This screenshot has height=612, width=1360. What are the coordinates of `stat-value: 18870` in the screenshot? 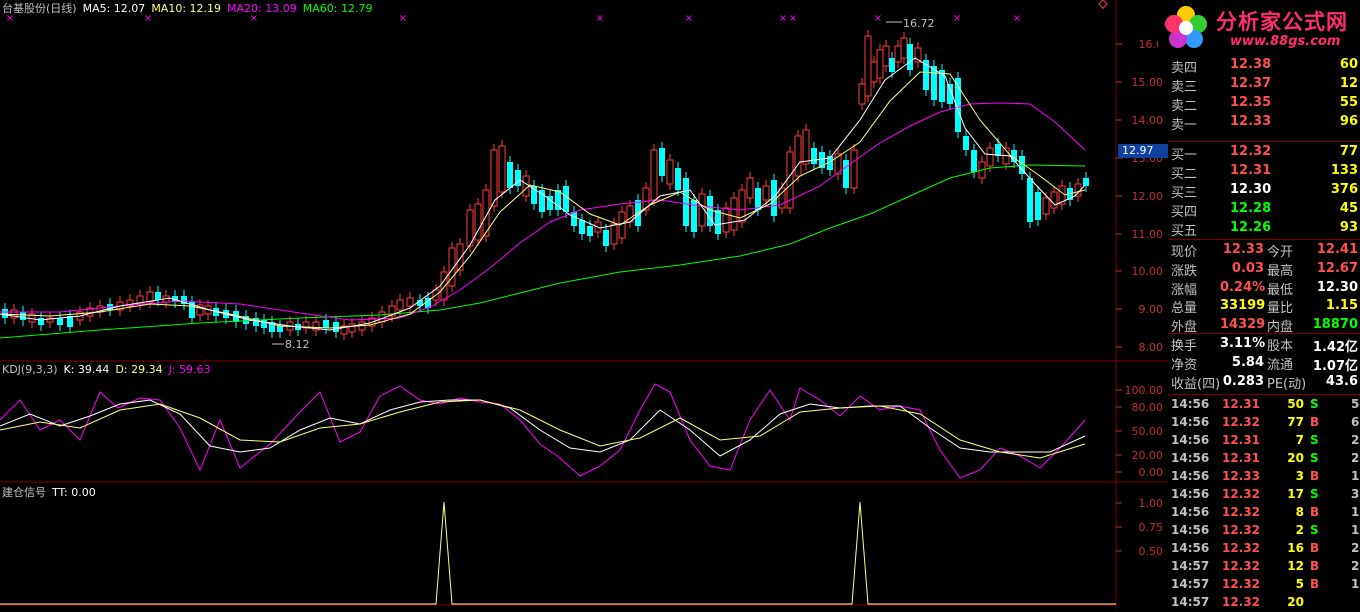 It's located at (1335, 325).